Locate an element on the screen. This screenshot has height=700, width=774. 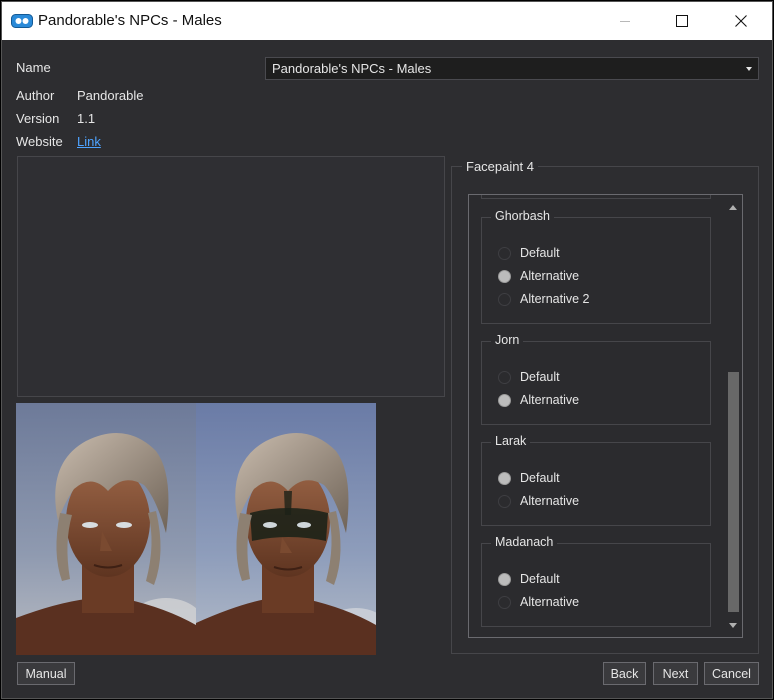
name-dropdown-value: Pandorable's NPCs - Males is located at coordinates (352, 68).